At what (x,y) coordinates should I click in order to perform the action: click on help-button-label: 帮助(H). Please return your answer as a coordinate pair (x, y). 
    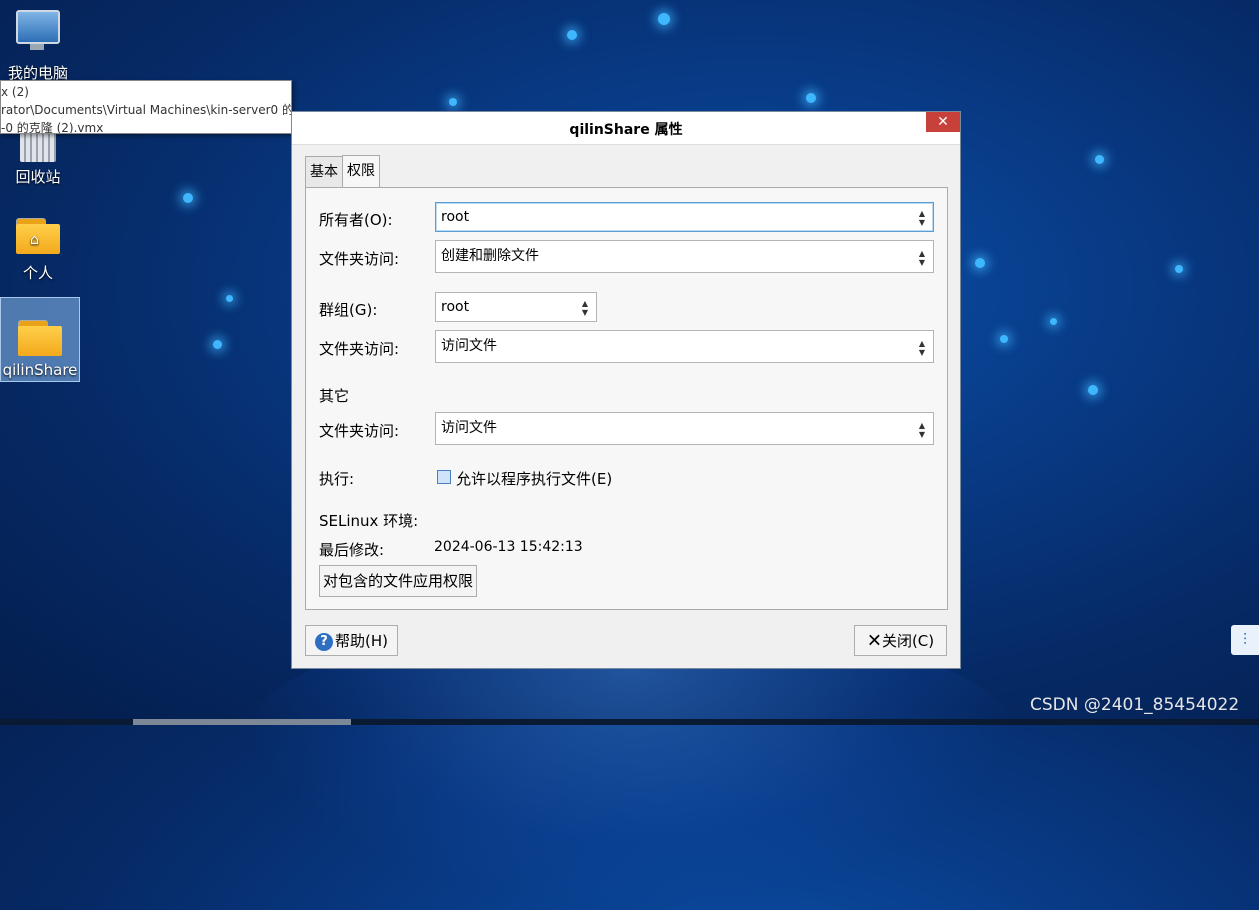
    Looking at the image, I should click on (361, 641).